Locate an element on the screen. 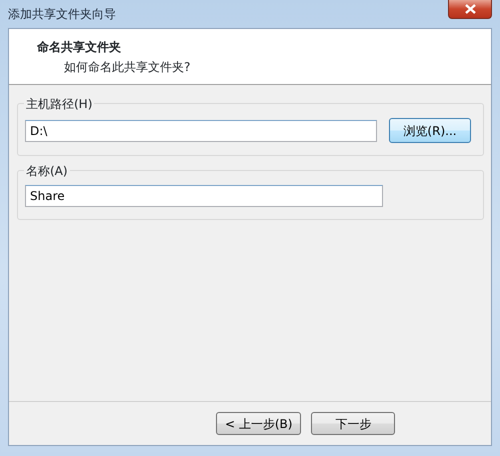 Image resolution: width=500 pixels, height=456 pixels. page-subtitle: 如何命名此共享文件夹? is located at coordinates (127, 67).